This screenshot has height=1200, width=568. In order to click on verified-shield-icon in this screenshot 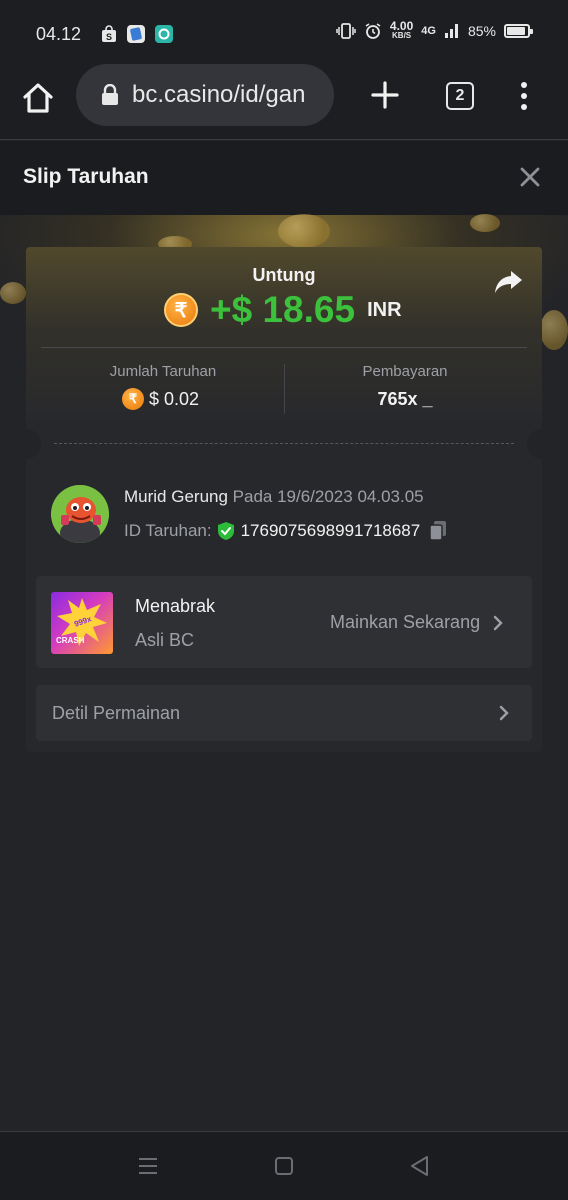, I will do `click(225, 531)`.